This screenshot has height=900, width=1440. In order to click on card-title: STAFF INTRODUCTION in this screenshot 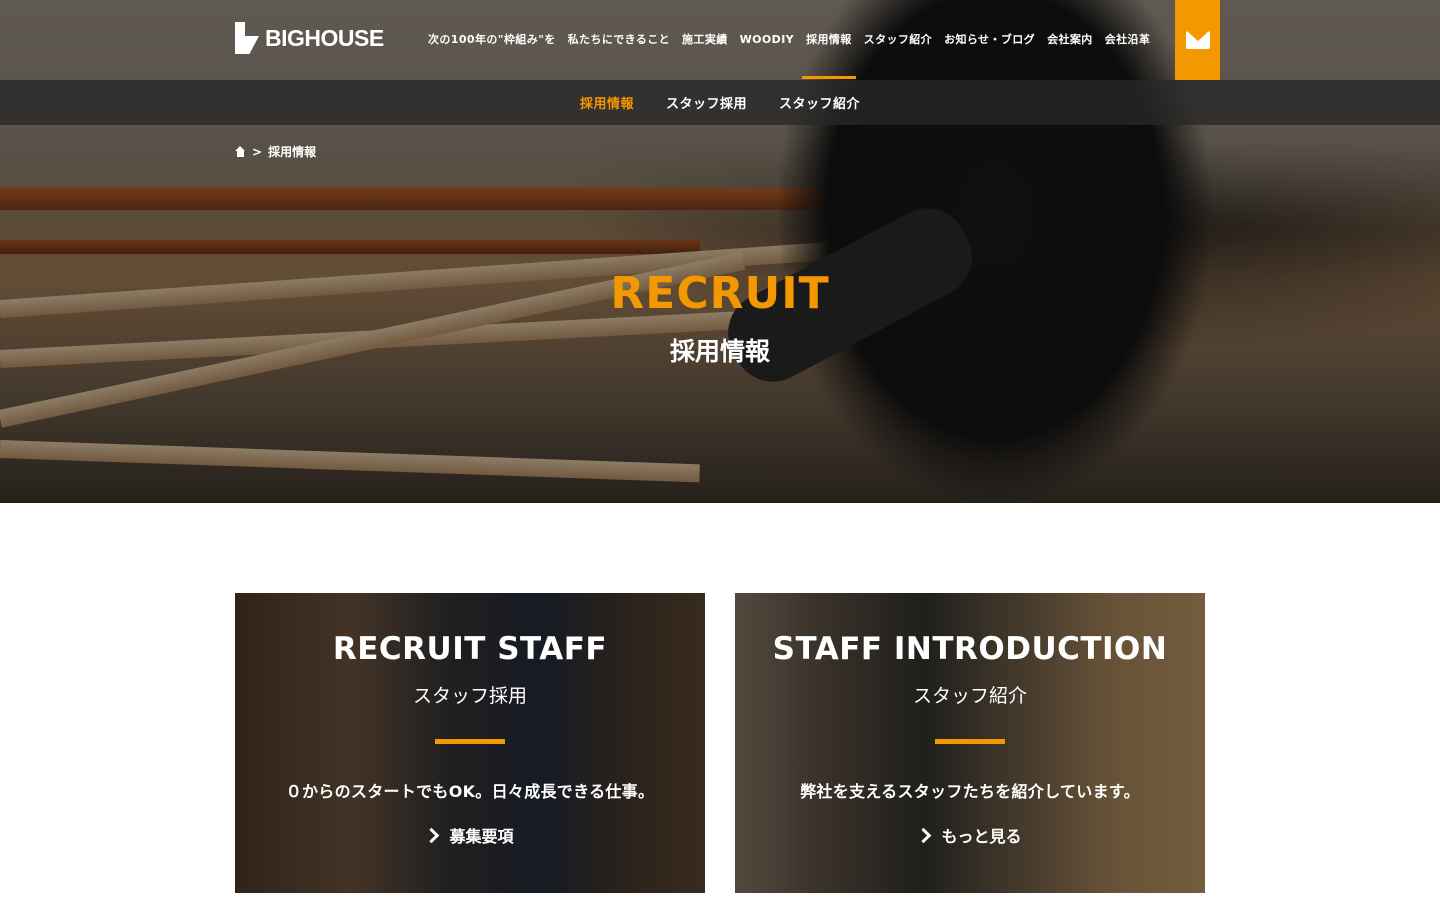, I will do `click(970, 649)`.